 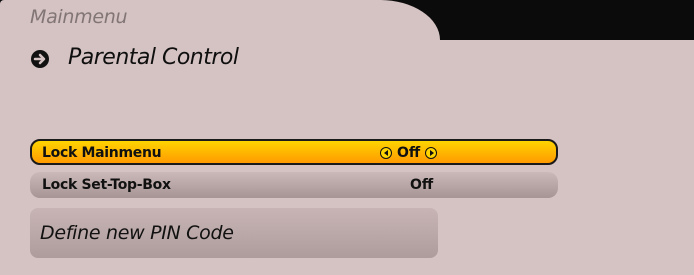 I want to click on page-title: Parental Control, so click(x=153, y=57).